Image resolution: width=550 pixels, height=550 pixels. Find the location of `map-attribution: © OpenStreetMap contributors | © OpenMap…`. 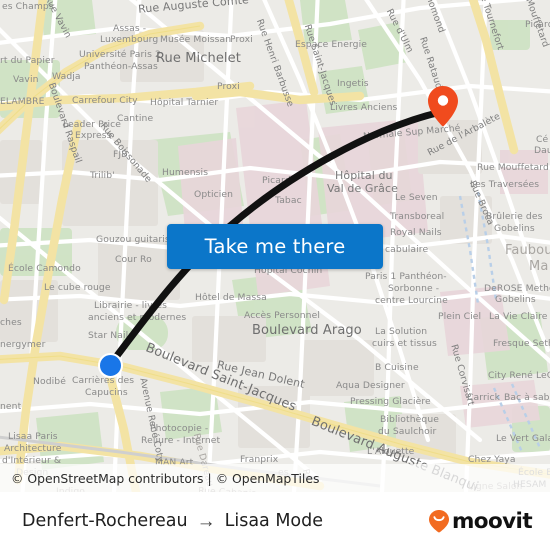

map-attribution: © OpenStreetMap contributors | © OpenMap… is located at coordinates (275, 478).